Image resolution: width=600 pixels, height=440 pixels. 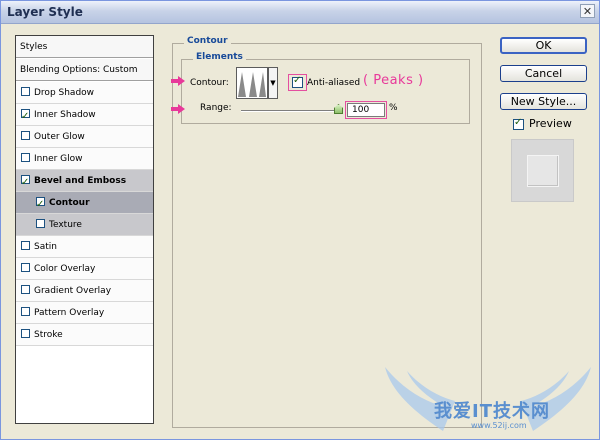 What do you see at coordinates (69, 313) in the screenshot?
I see `style-item-label: Pattern Overlay` at bounding box center [69, 313].